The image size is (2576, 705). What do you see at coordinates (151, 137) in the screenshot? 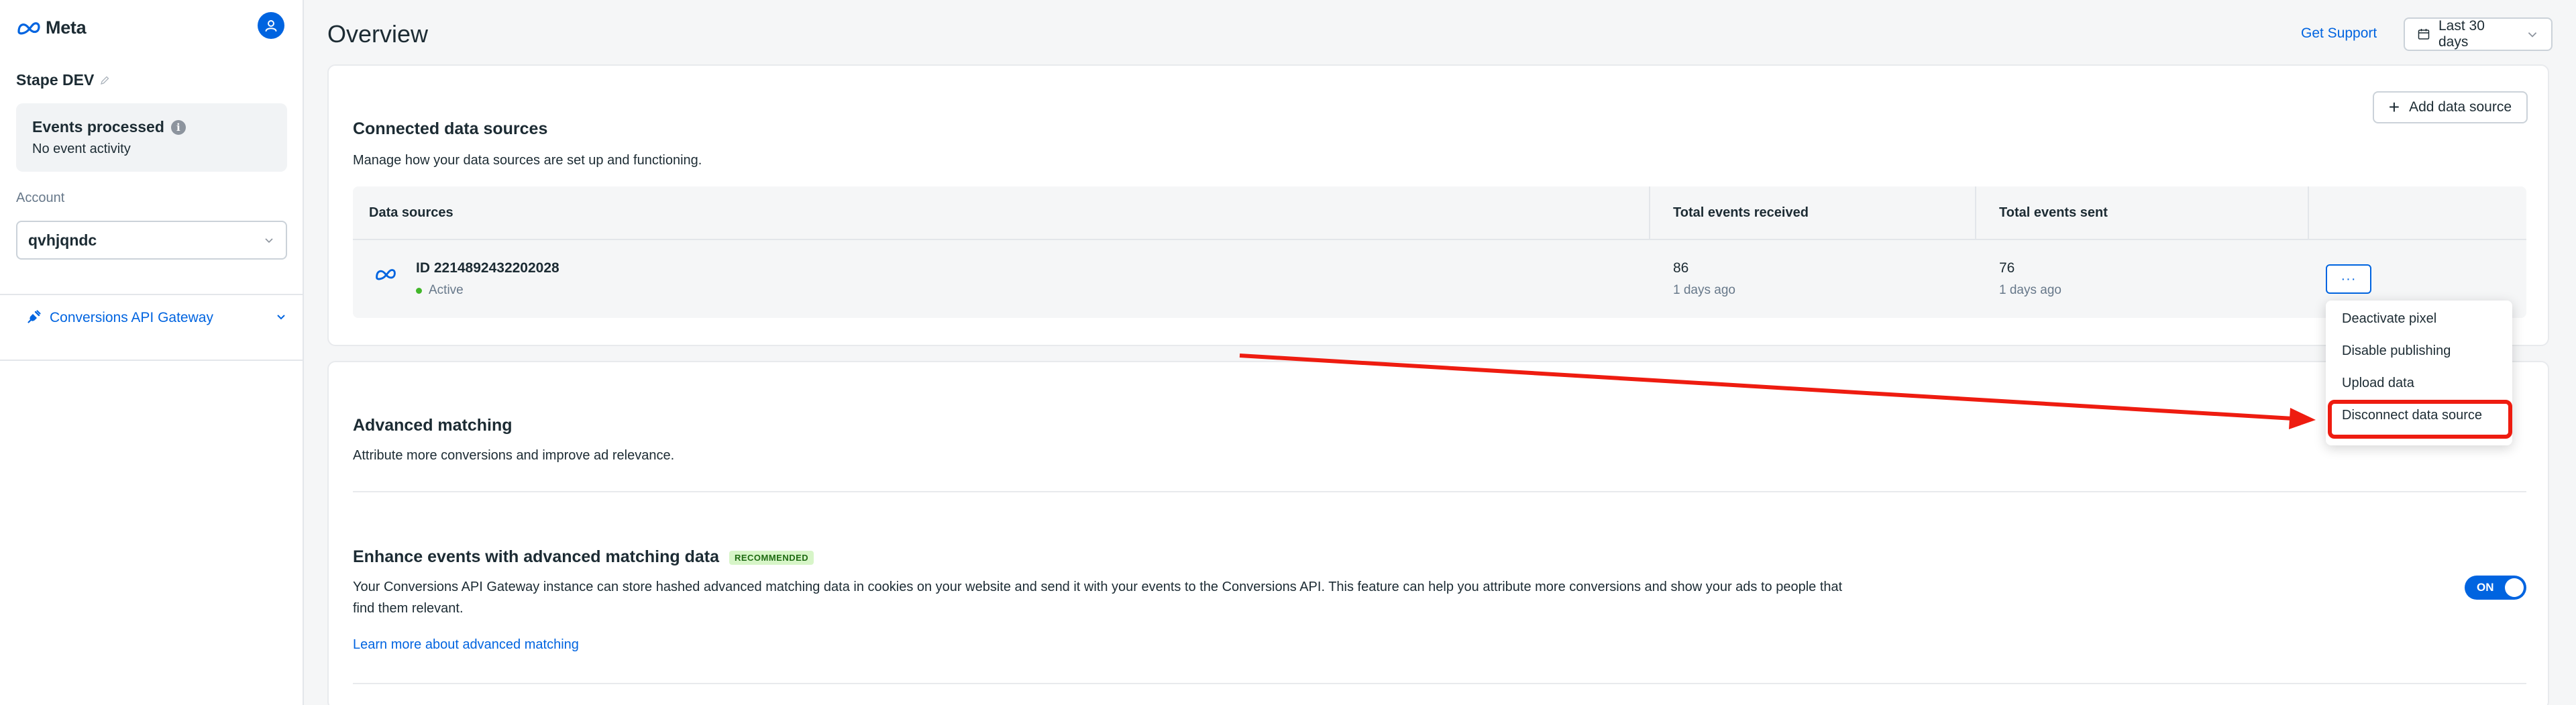
I see `events-processed-card: Events processed i No event activity` at bounding box center [151, 137].